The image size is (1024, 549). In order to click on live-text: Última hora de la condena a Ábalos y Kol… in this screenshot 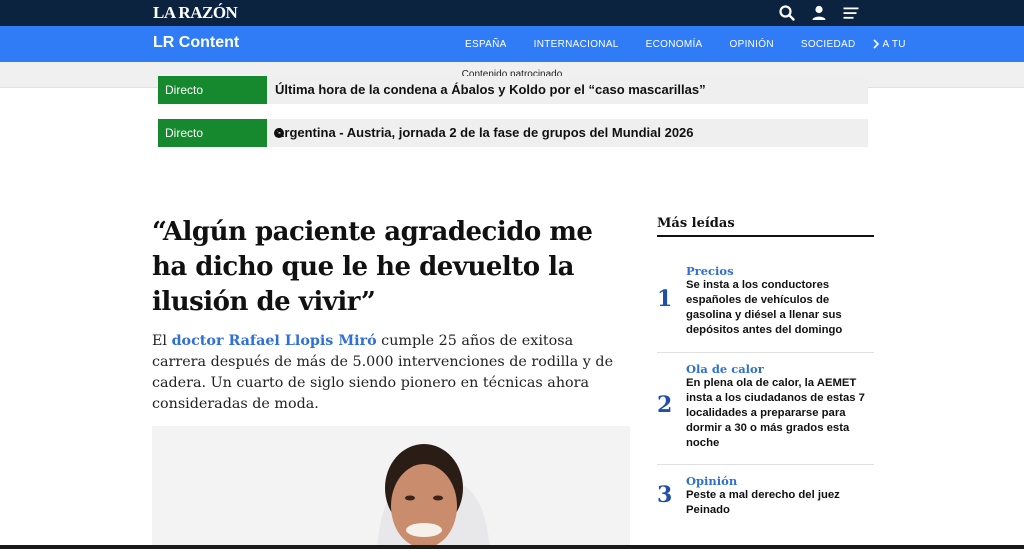, I will do `click(490, 90)`.